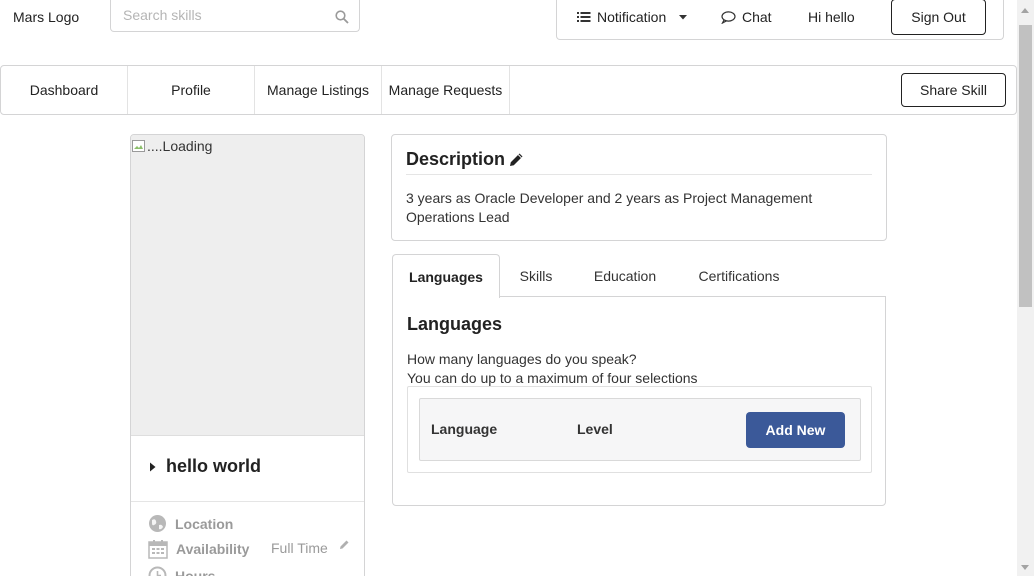 This screenshot has width=1034, height=576. What do you see at coordinates (595, 429) in the screenshot?
I see `column-level: Level` at bounding box center [595, 429].